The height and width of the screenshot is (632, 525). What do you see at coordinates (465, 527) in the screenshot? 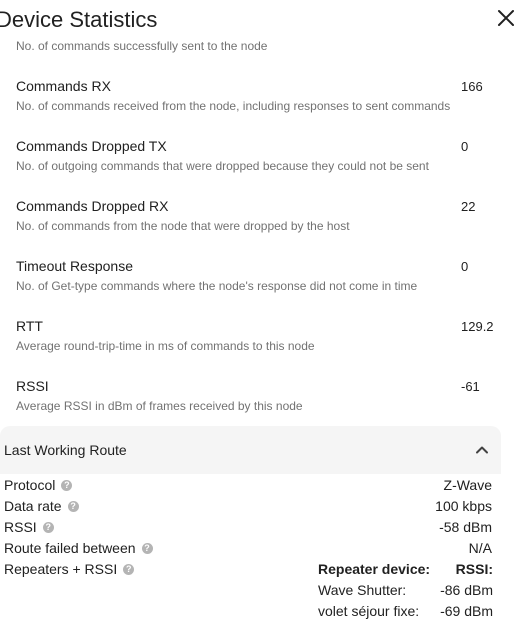
I see `route-value: -58 dBm` at bounding box center [465, 527].